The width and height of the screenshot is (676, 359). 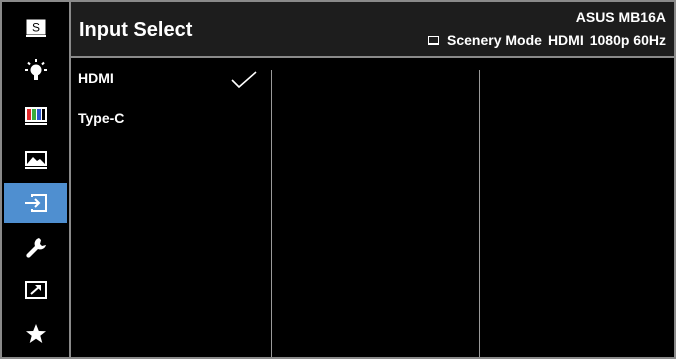 I want to click on input-label: HDMI, so click(x=565, y=40).